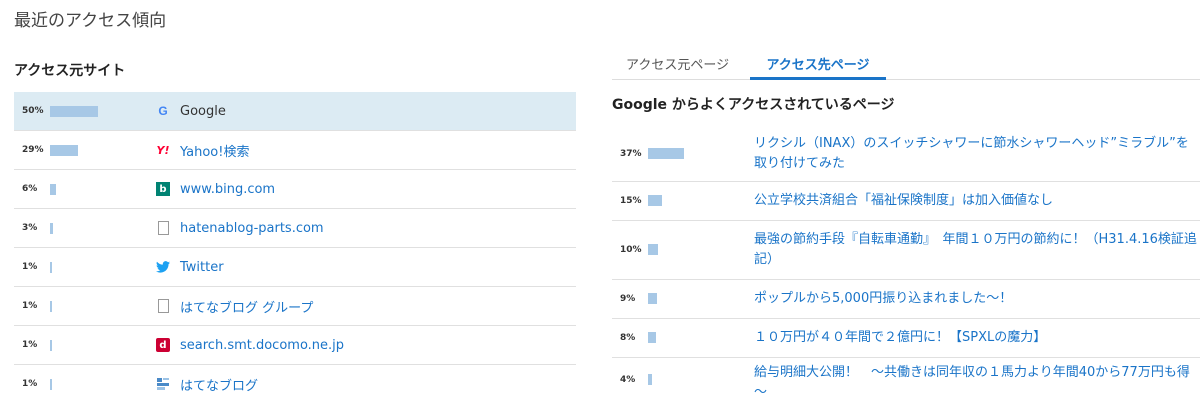 The width and height of the screenshot is (1200, 402). I want to click on list-item-twitter: 1% Twitter, so click(295, 267).